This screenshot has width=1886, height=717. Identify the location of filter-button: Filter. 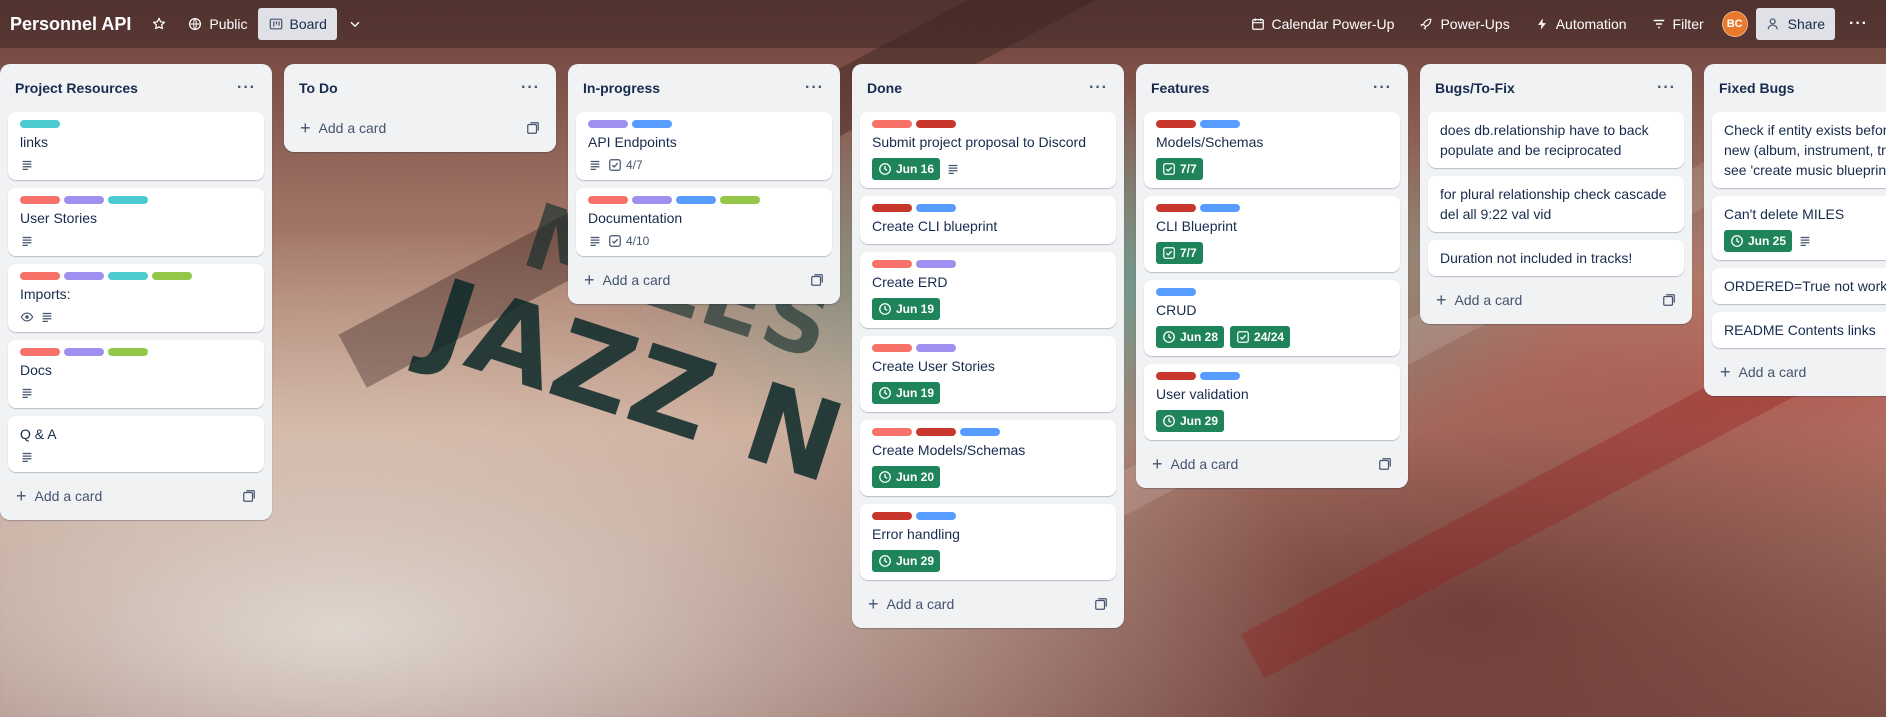
(1677, 24).